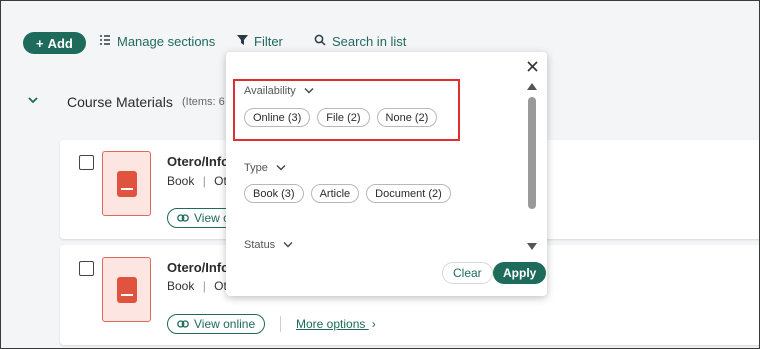  What do you see at coordinates (256, 168) in the screenshot?
I see `type-label: Type` at bounding box center [256, 168].